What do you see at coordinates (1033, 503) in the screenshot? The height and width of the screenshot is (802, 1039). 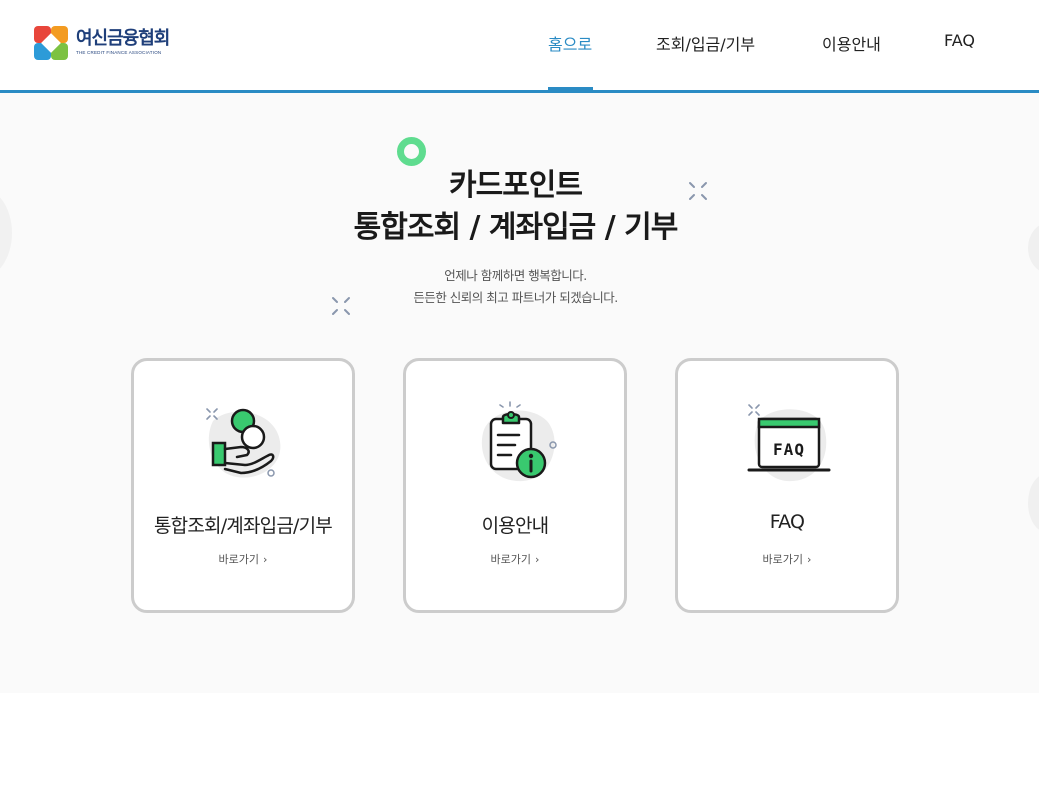 I see `decor-blob` at bounding box center [1033, 503].